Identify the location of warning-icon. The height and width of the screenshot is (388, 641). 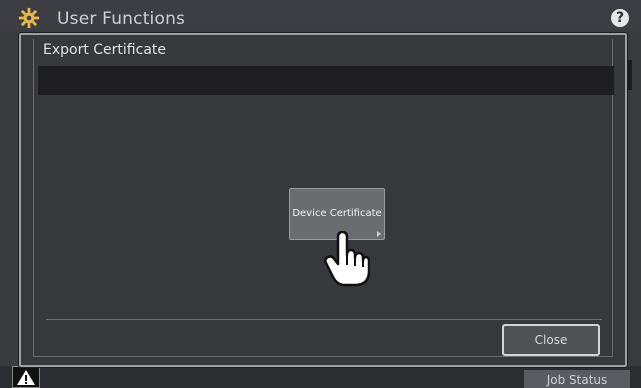
(26, 377).